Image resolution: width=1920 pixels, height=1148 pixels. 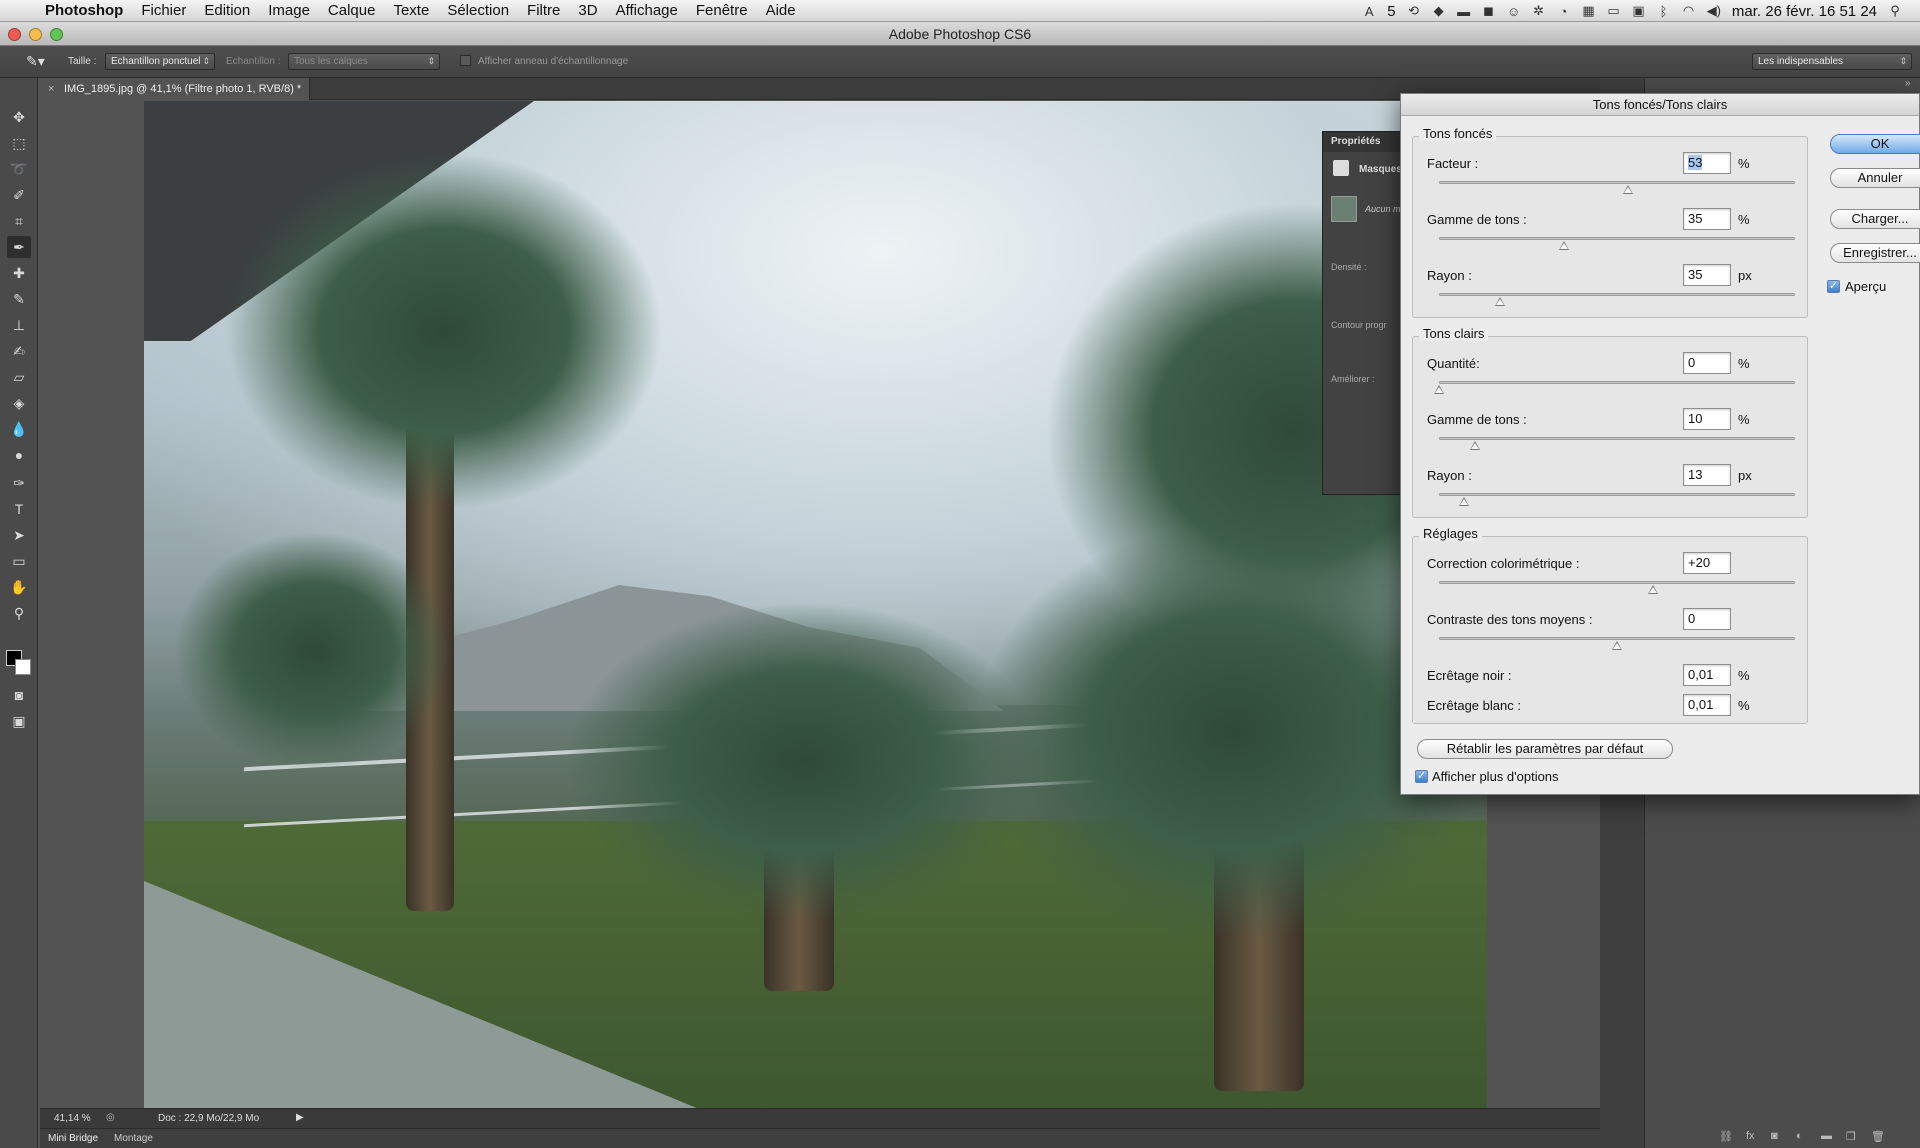 What do you see at coordinates (411, 11) in the screenshot?
I see `menu-type: Texte` at bounding box center [411, 11].